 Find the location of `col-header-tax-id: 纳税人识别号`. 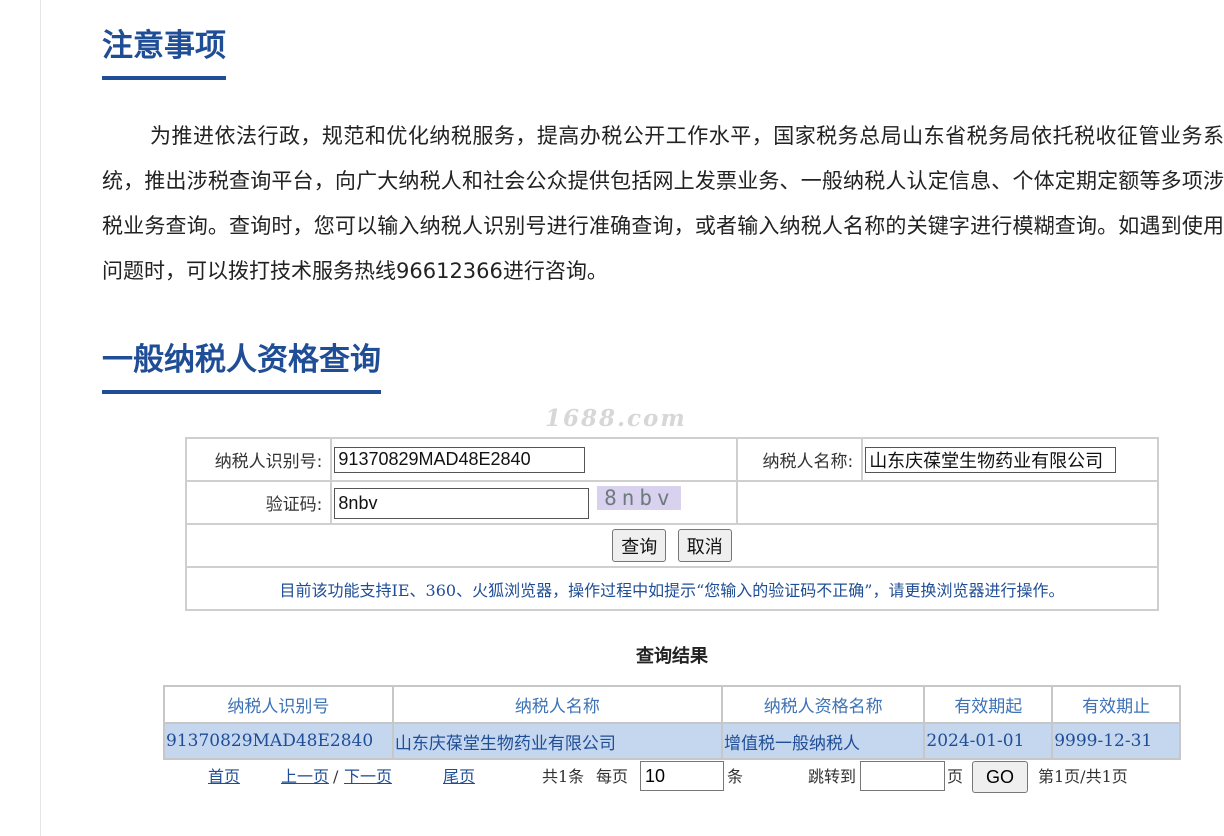

col-header-tax-id: 纳税人识别号 is located at coordinates (278, 704).